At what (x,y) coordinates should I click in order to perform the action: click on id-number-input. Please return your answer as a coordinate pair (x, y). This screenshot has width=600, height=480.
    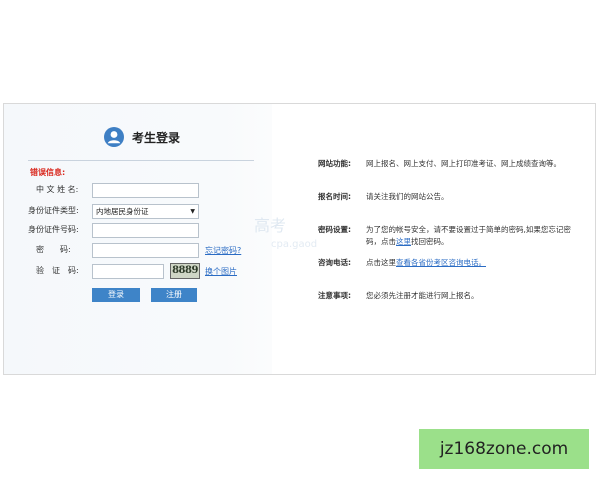
    Looking at the image, I should click on (145, 230).